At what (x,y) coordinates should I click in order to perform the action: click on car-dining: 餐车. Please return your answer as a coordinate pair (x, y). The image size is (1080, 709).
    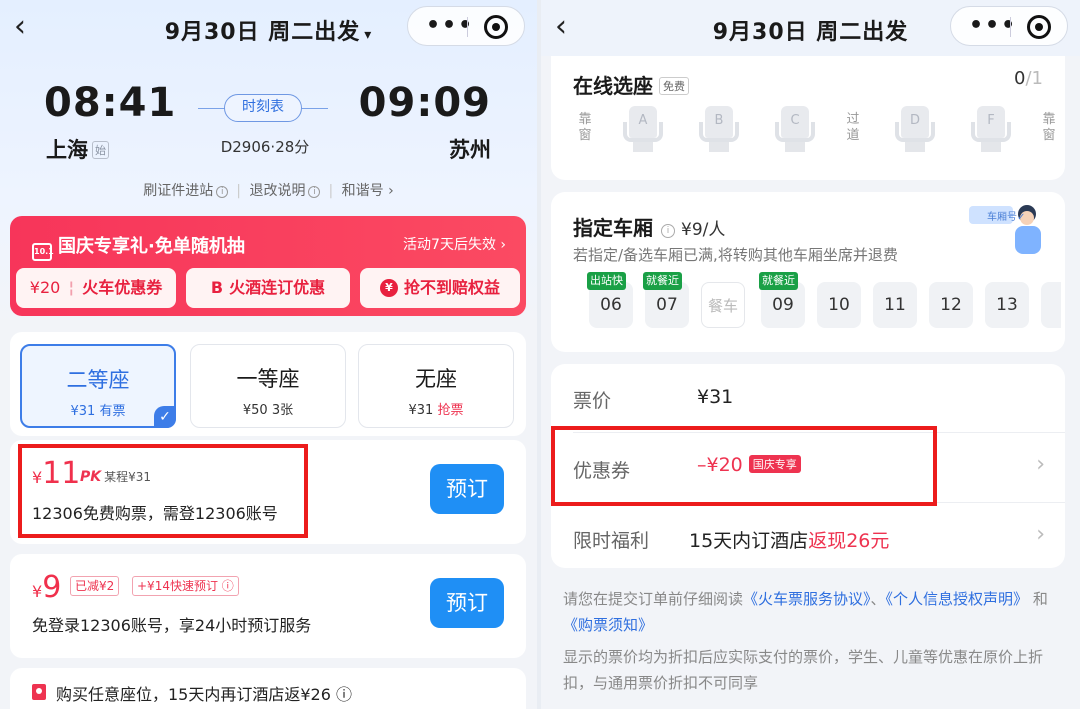
    Looking at the image, I should click on (723, 305).